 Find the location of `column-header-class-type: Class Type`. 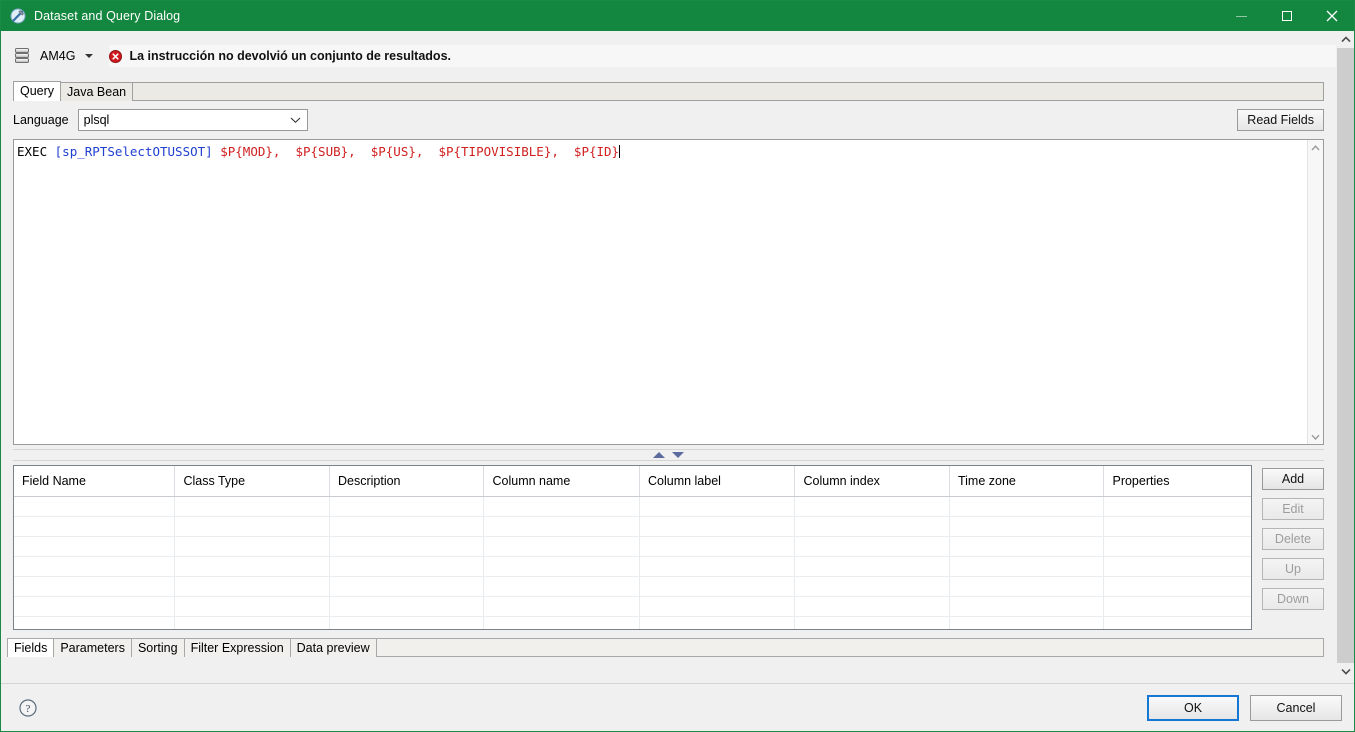

column-header-class-type: Class Type is located at coordinates (252, 481).